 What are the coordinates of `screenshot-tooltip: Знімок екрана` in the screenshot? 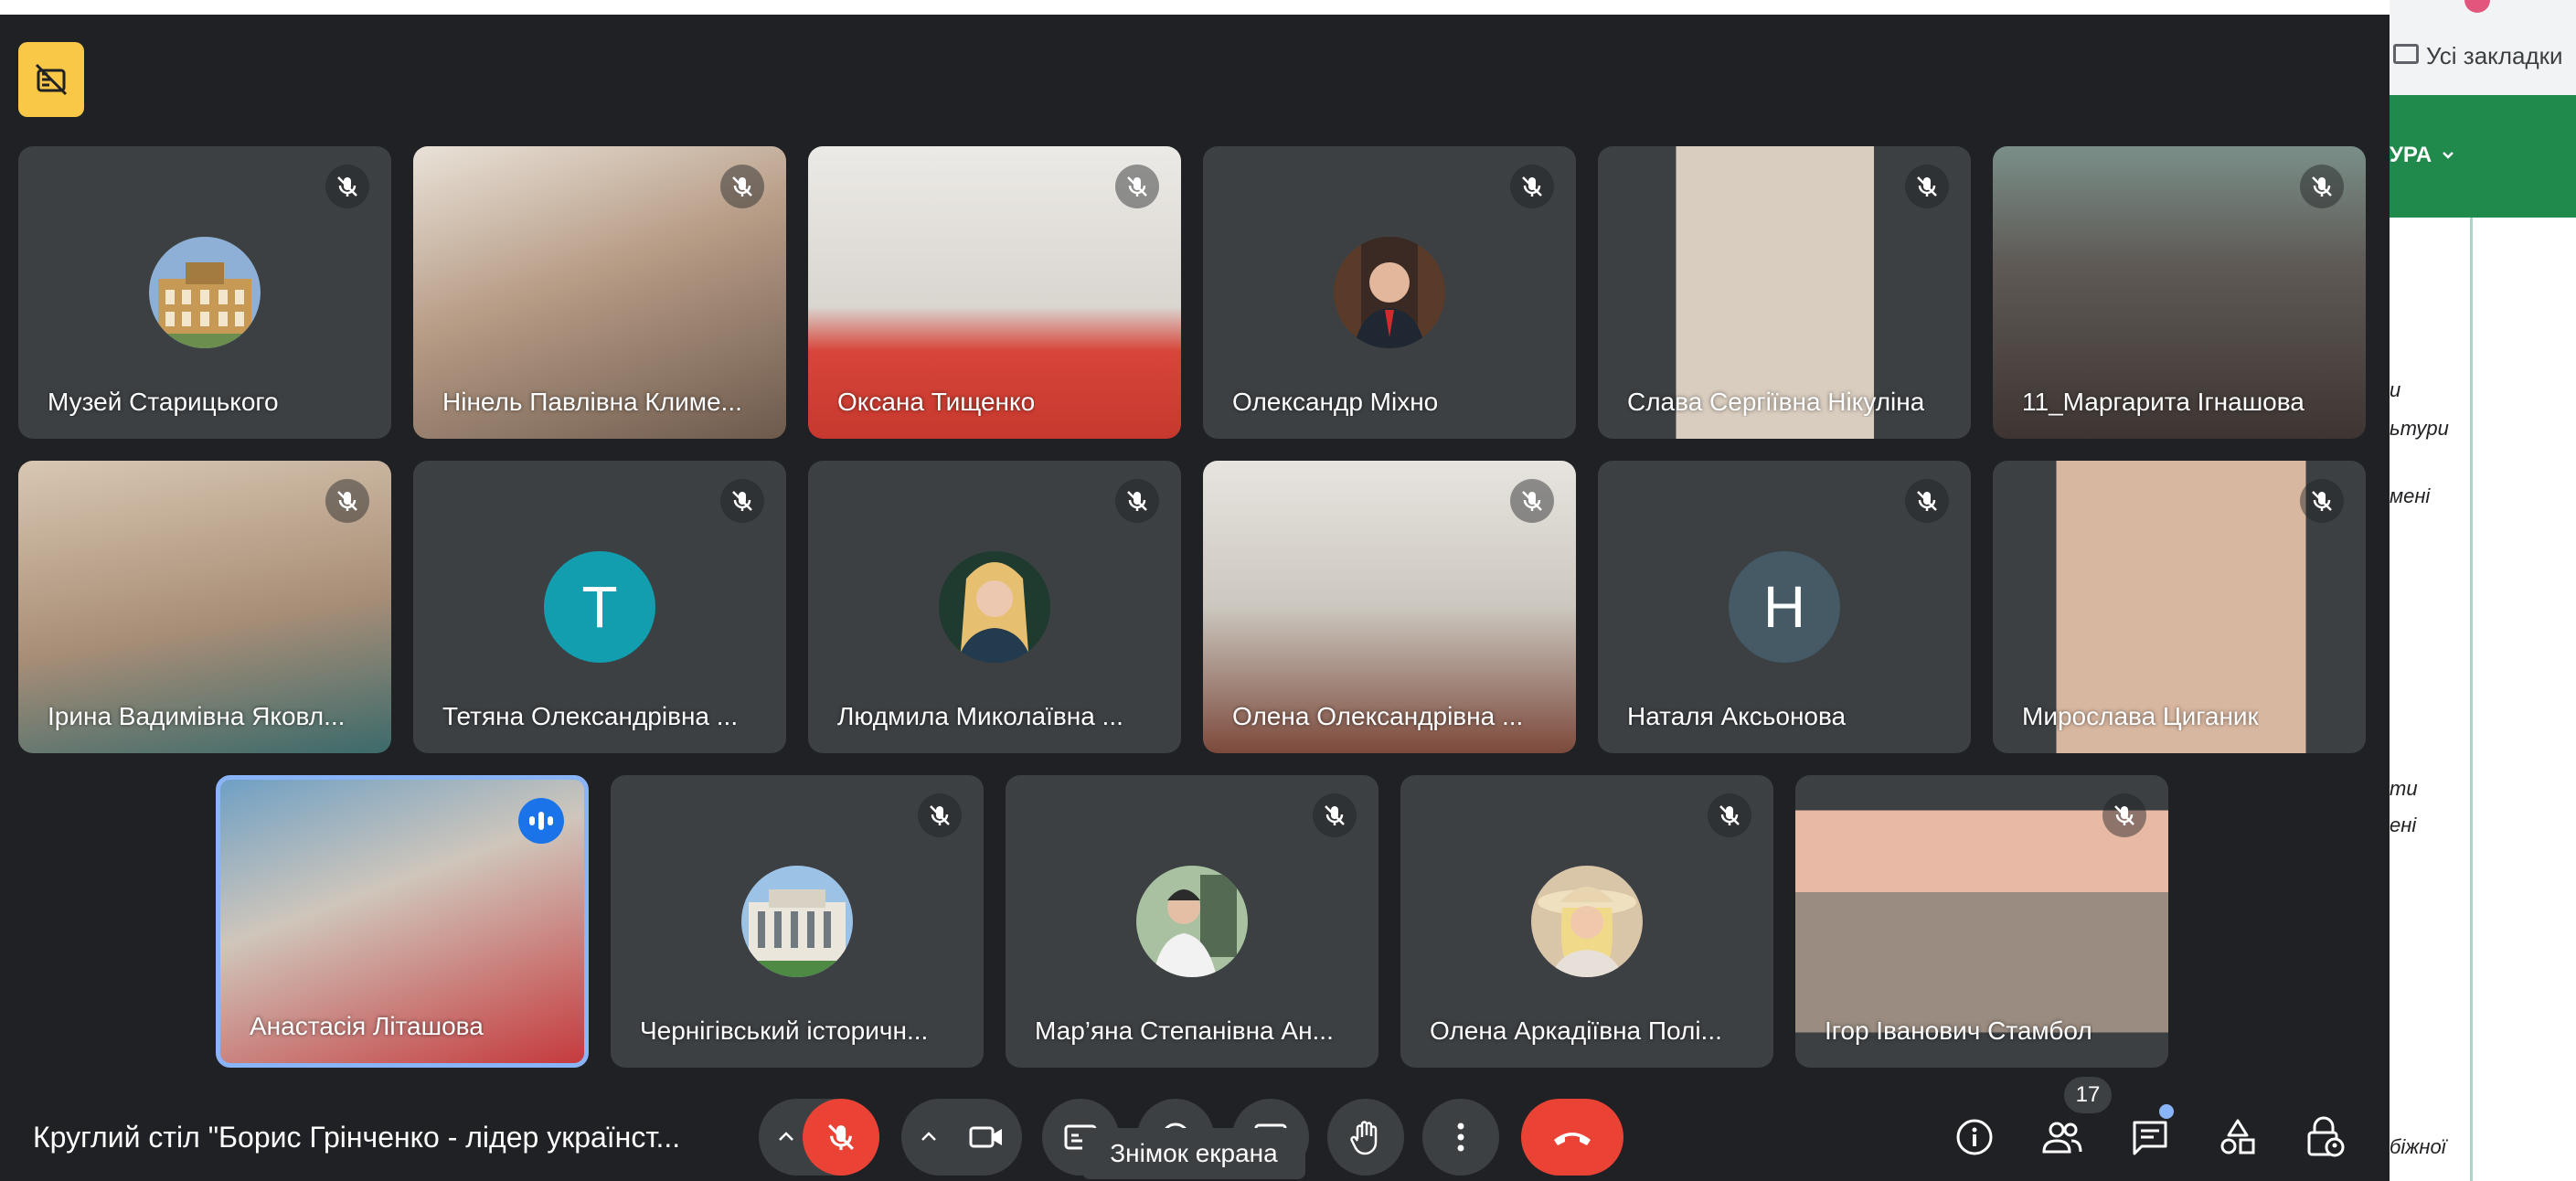 It's located at (1193, 1153).